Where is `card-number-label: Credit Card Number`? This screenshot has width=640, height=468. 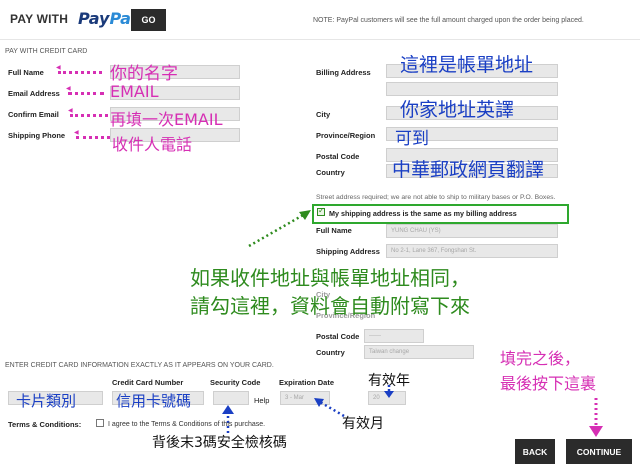 card-number-label: Credit Card Number is located at coordinates (148, 382).